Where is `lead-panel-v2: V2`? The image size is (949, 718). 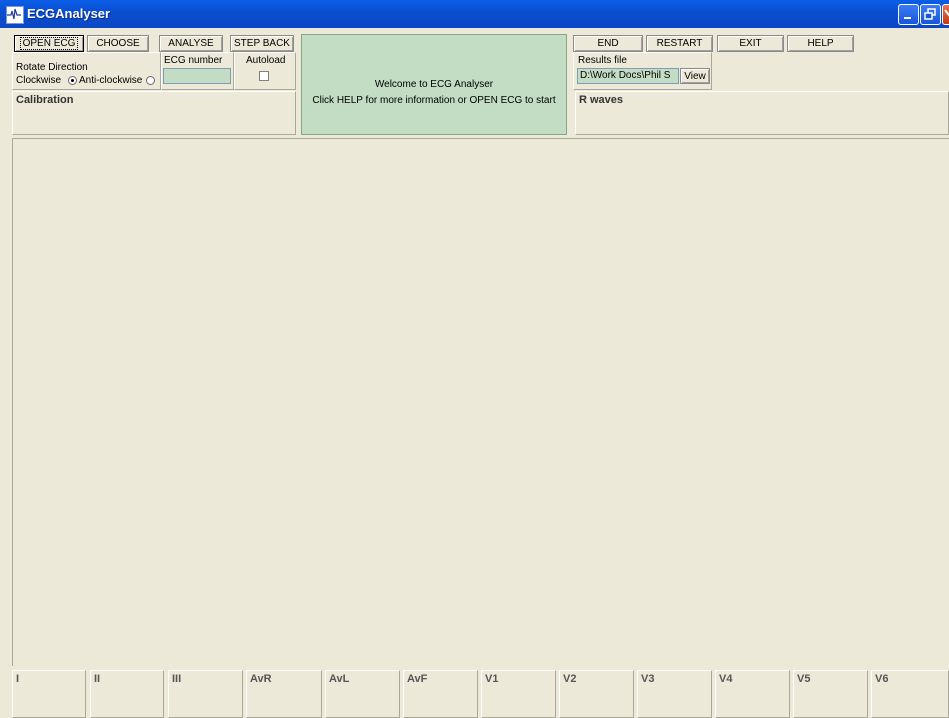 lead-panel-v2: V2 is located at coordinates (596, 694).